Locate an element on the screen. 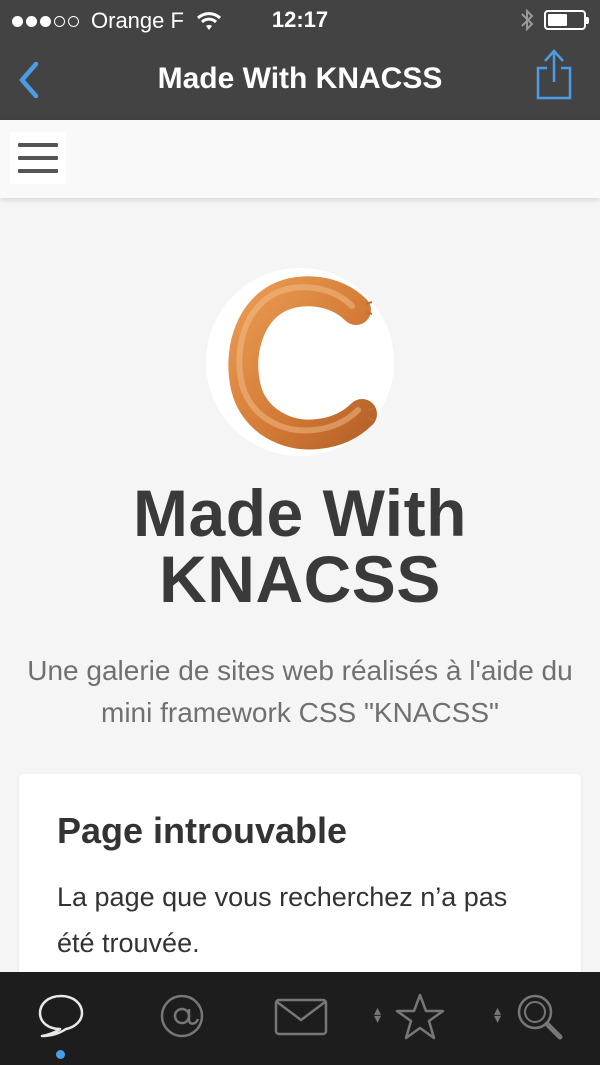 The image size is (600, 1065). share-icon is located at coordinates (554, 75).